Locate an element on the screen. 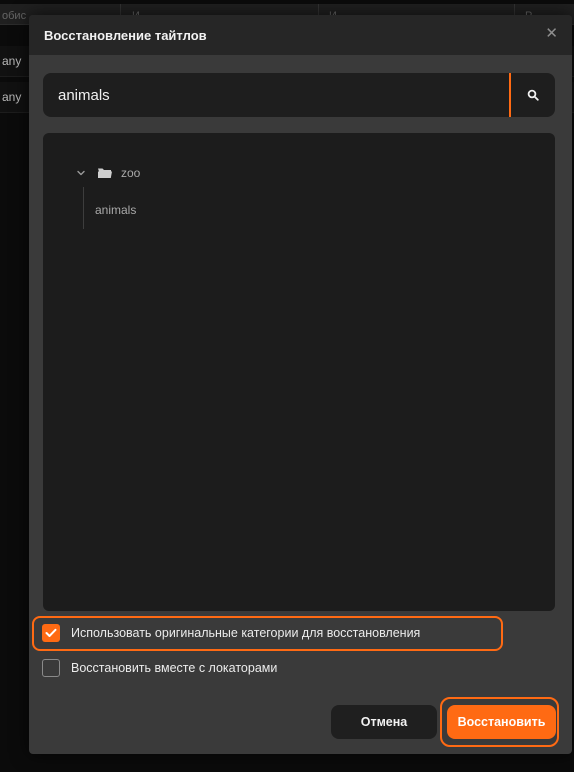  folder-open-icon is located at coordinates (105, 173).